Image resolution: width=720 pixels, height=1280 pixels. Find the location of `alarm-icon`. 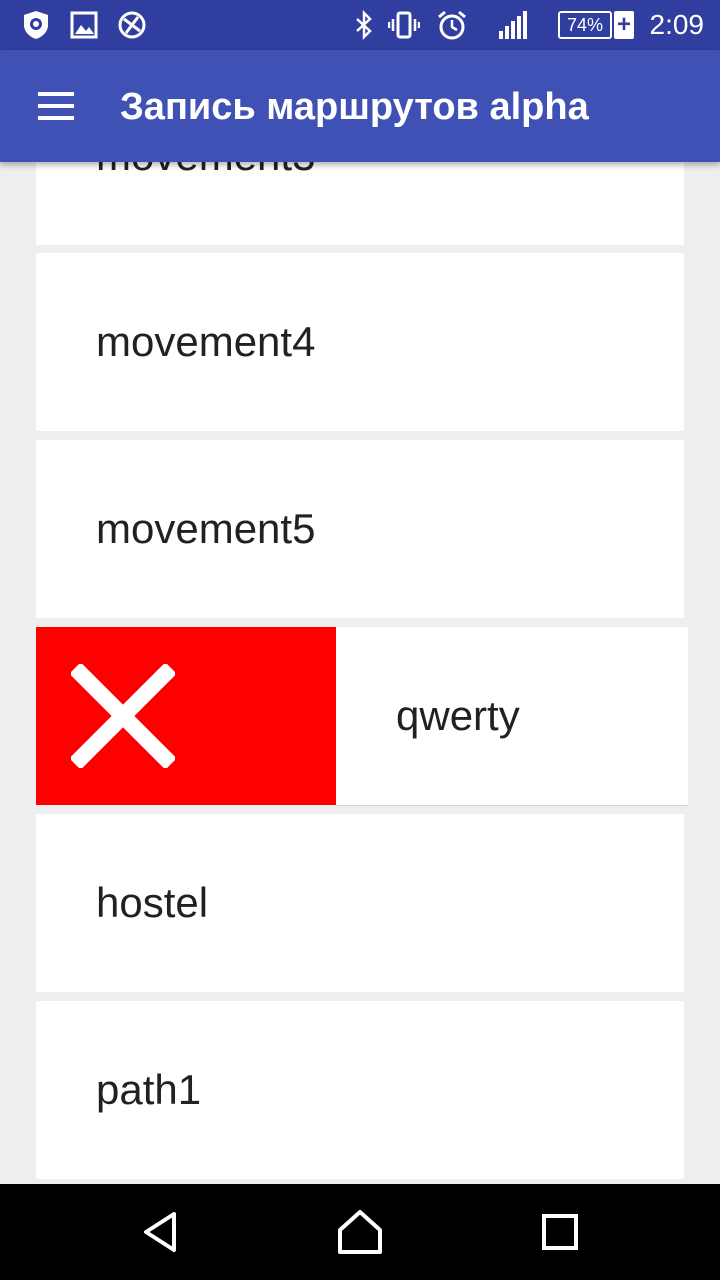

alarm-icon is located at coordinates (452, 25).